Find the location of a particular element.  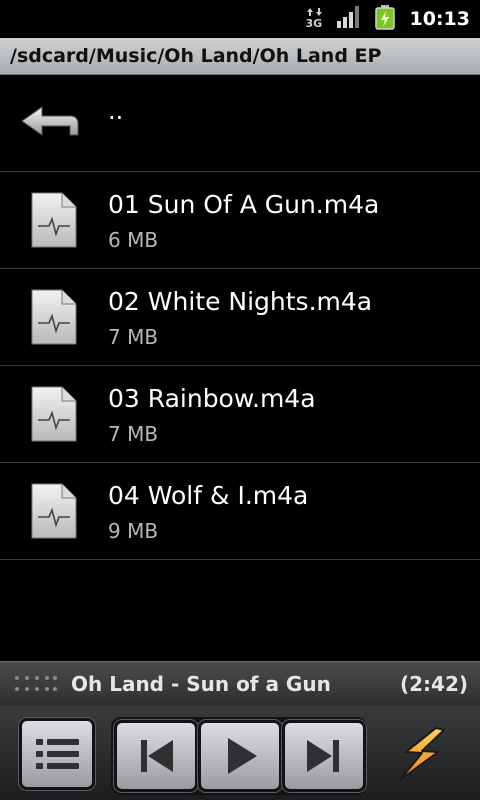

network-type-label: 3G is located at coordinates (314, 23).